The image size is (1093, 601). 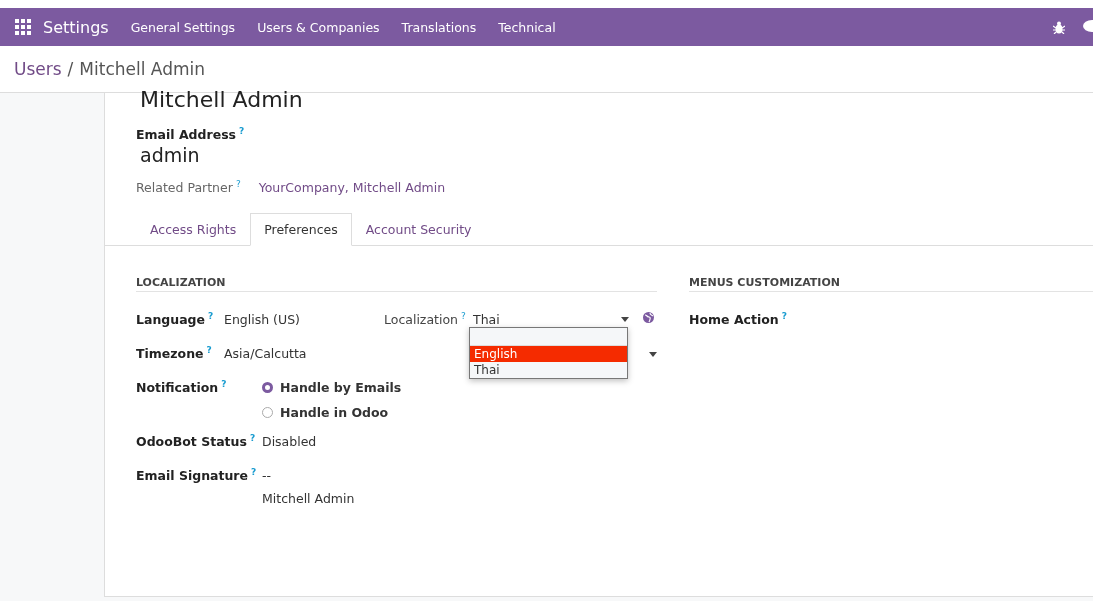 I want to click on dropdown-option: Thai, so click(x=548, y=370).